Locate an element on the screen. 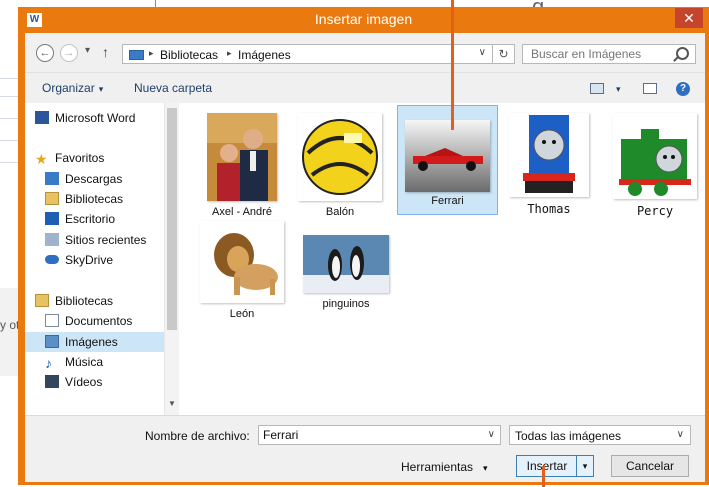  scroll-down-icon: ▼ is located at coordinates (172, 403).